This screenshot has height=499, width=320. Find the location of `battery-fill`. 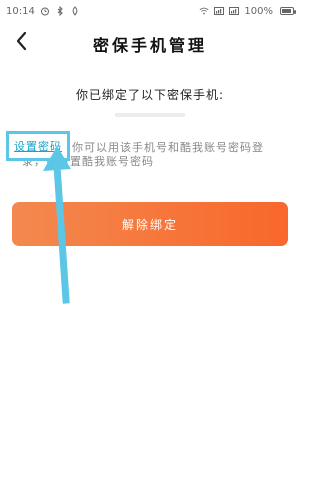

battery-fill is located at coordinates (286, 11).